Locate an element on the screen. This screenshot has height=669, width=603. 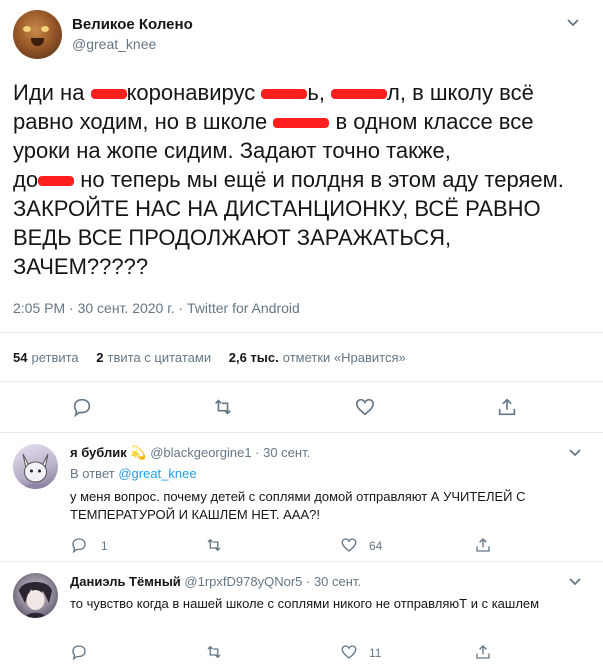
like-count: 64 is located at coordinates (376, 546).